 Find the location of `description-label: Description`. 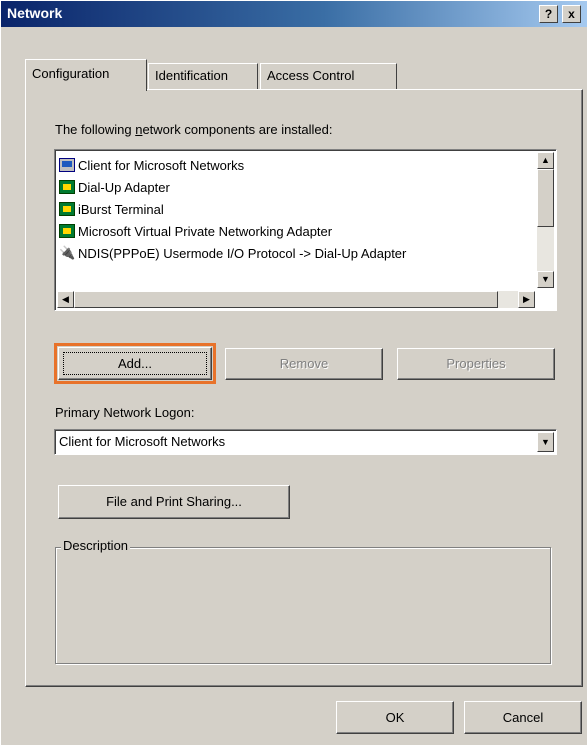

description-label: Description is located at coordinates (96, 545).